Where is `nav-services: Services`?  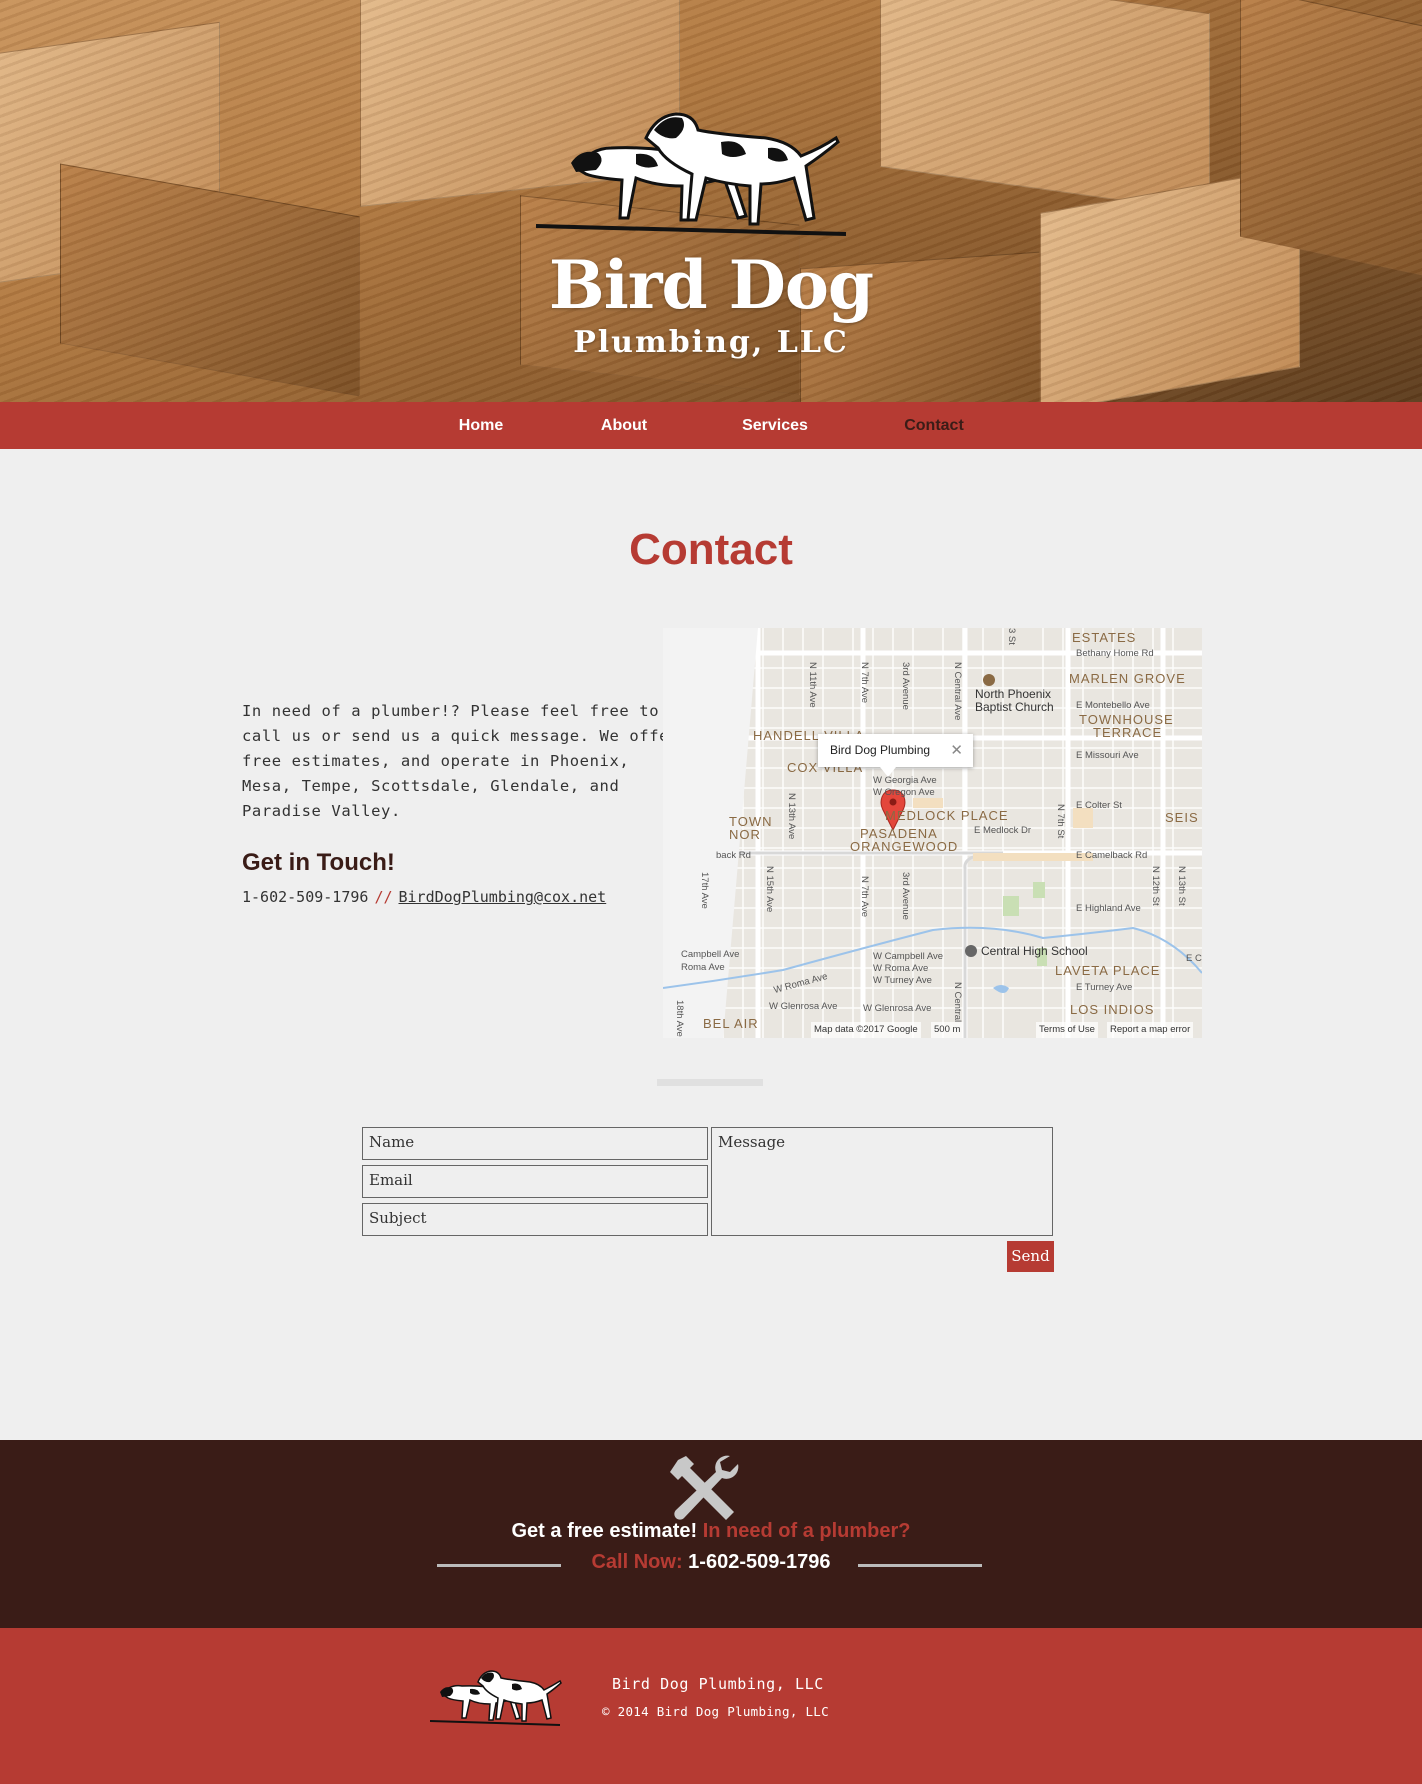 nav-services: Services is located at coordinates (775, 425).